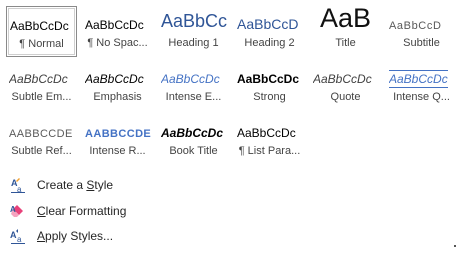  I want to click on create-style-icon: A a, so click(18, 185).